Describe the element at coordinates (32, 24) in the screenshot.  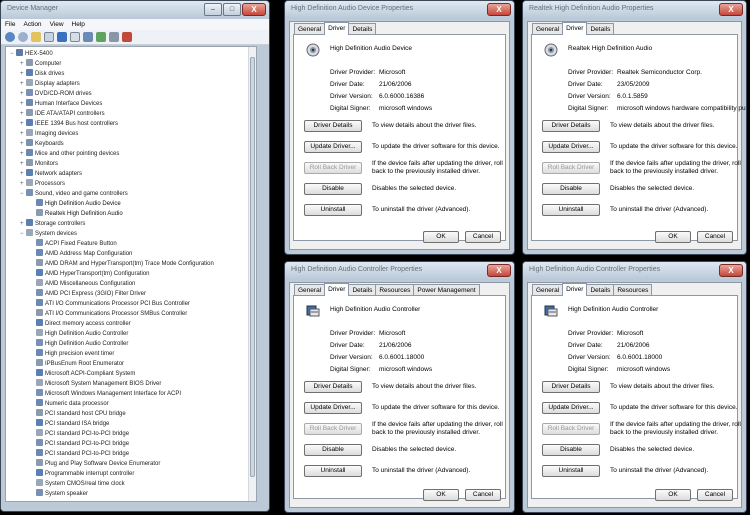
I see `menu-action: Action` at that location.